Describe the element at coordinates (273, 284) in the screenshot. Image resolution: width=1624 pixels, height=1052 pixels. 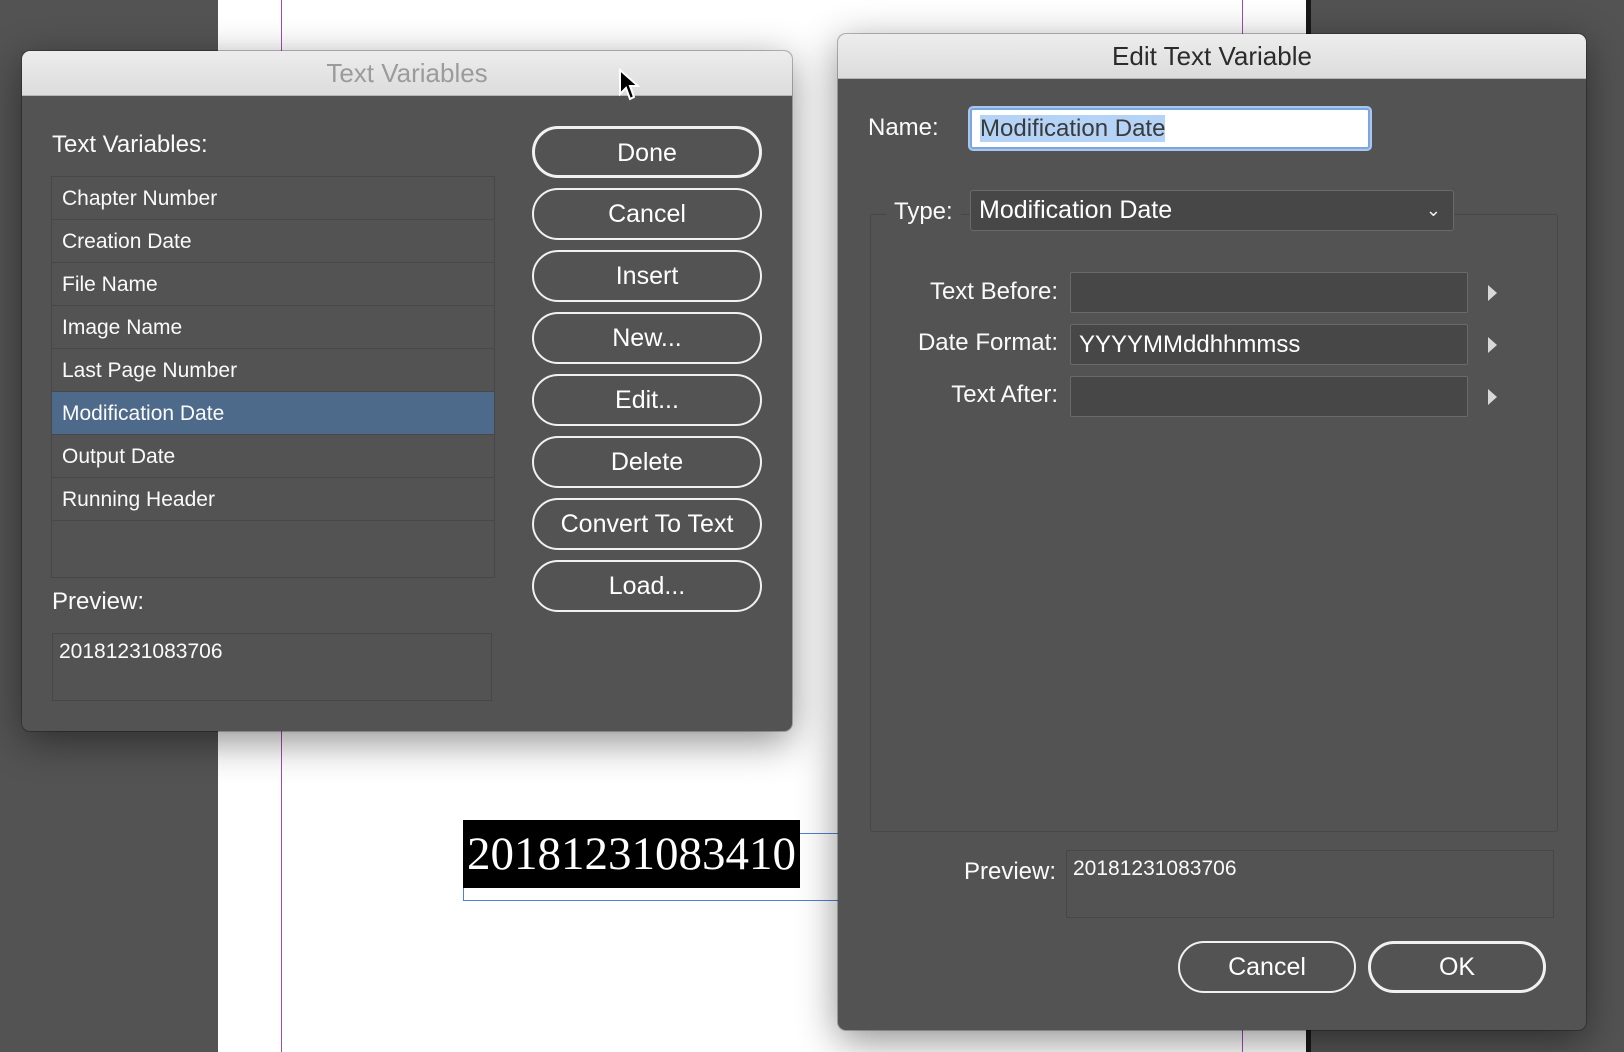
I see `list-item-file-name: File Name` at that location.